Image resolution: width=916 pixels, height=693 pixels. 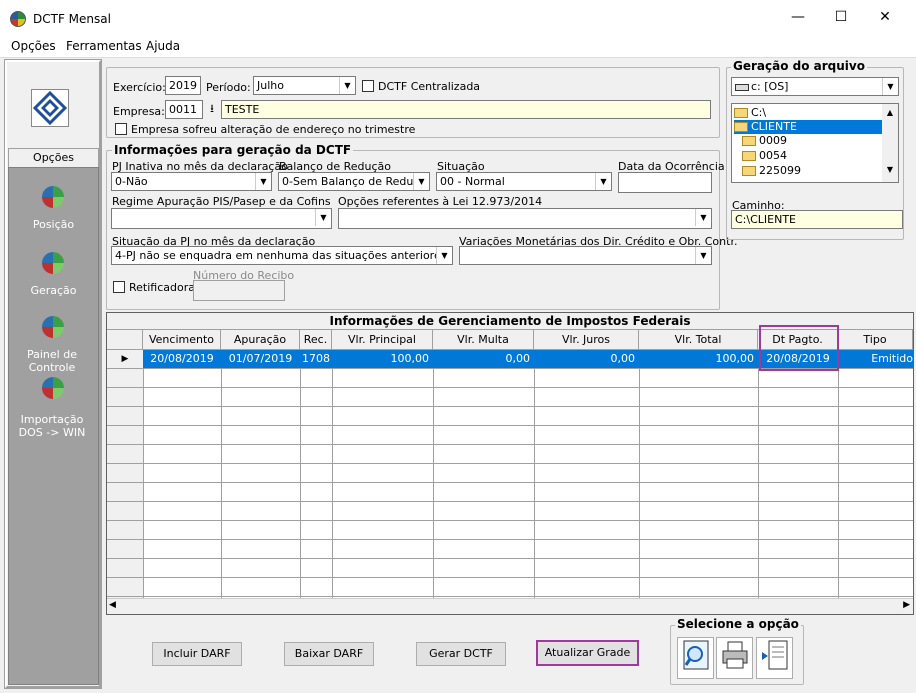 I want to click on tab-opcoes: Opções, so click(x=53, y=158).